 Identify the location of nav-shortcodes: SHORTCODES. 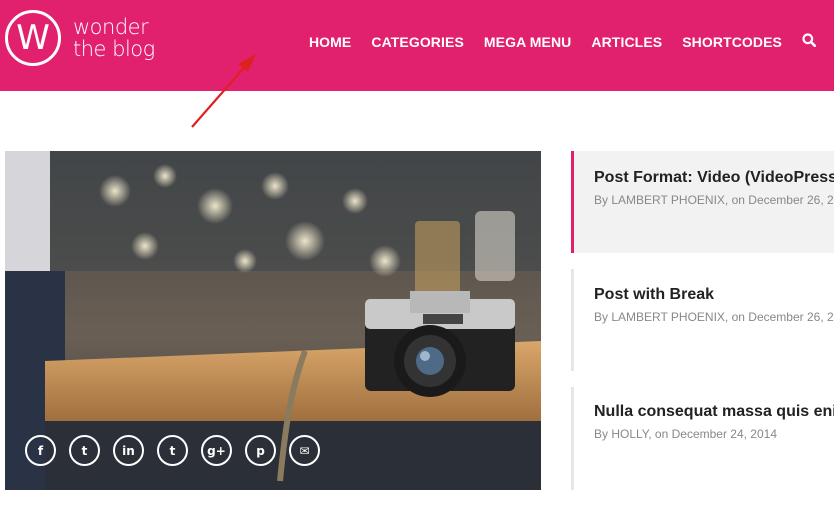
(732, 42).